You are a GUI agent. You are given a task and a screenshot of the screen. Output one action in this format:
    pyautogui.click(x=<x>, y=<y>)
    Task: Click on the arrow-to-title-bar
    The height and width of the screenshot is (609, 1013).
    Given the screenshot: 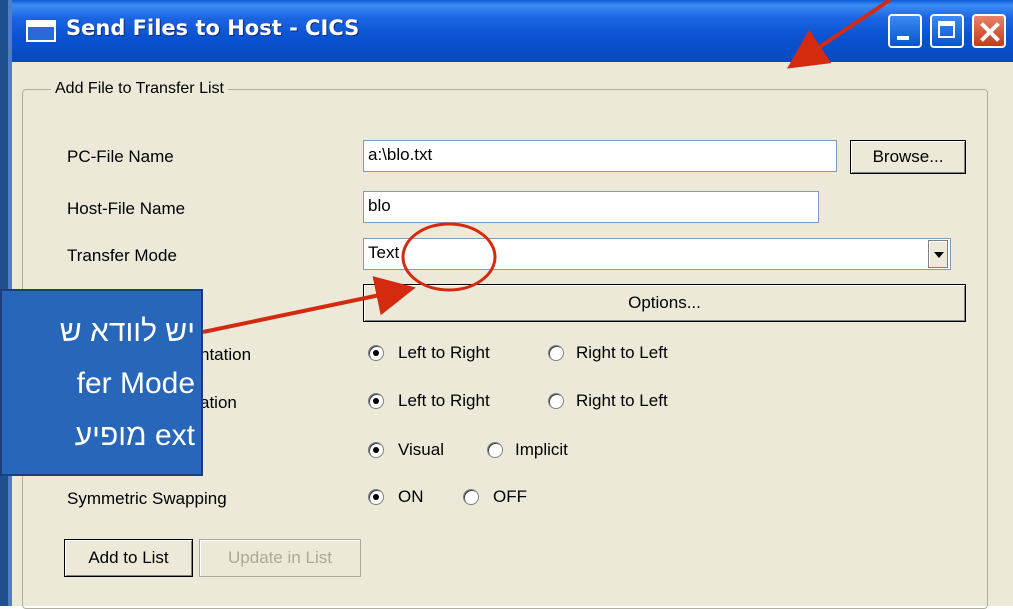 What is the action you would take?
    pyautogui.click(x=839, y=34)
    